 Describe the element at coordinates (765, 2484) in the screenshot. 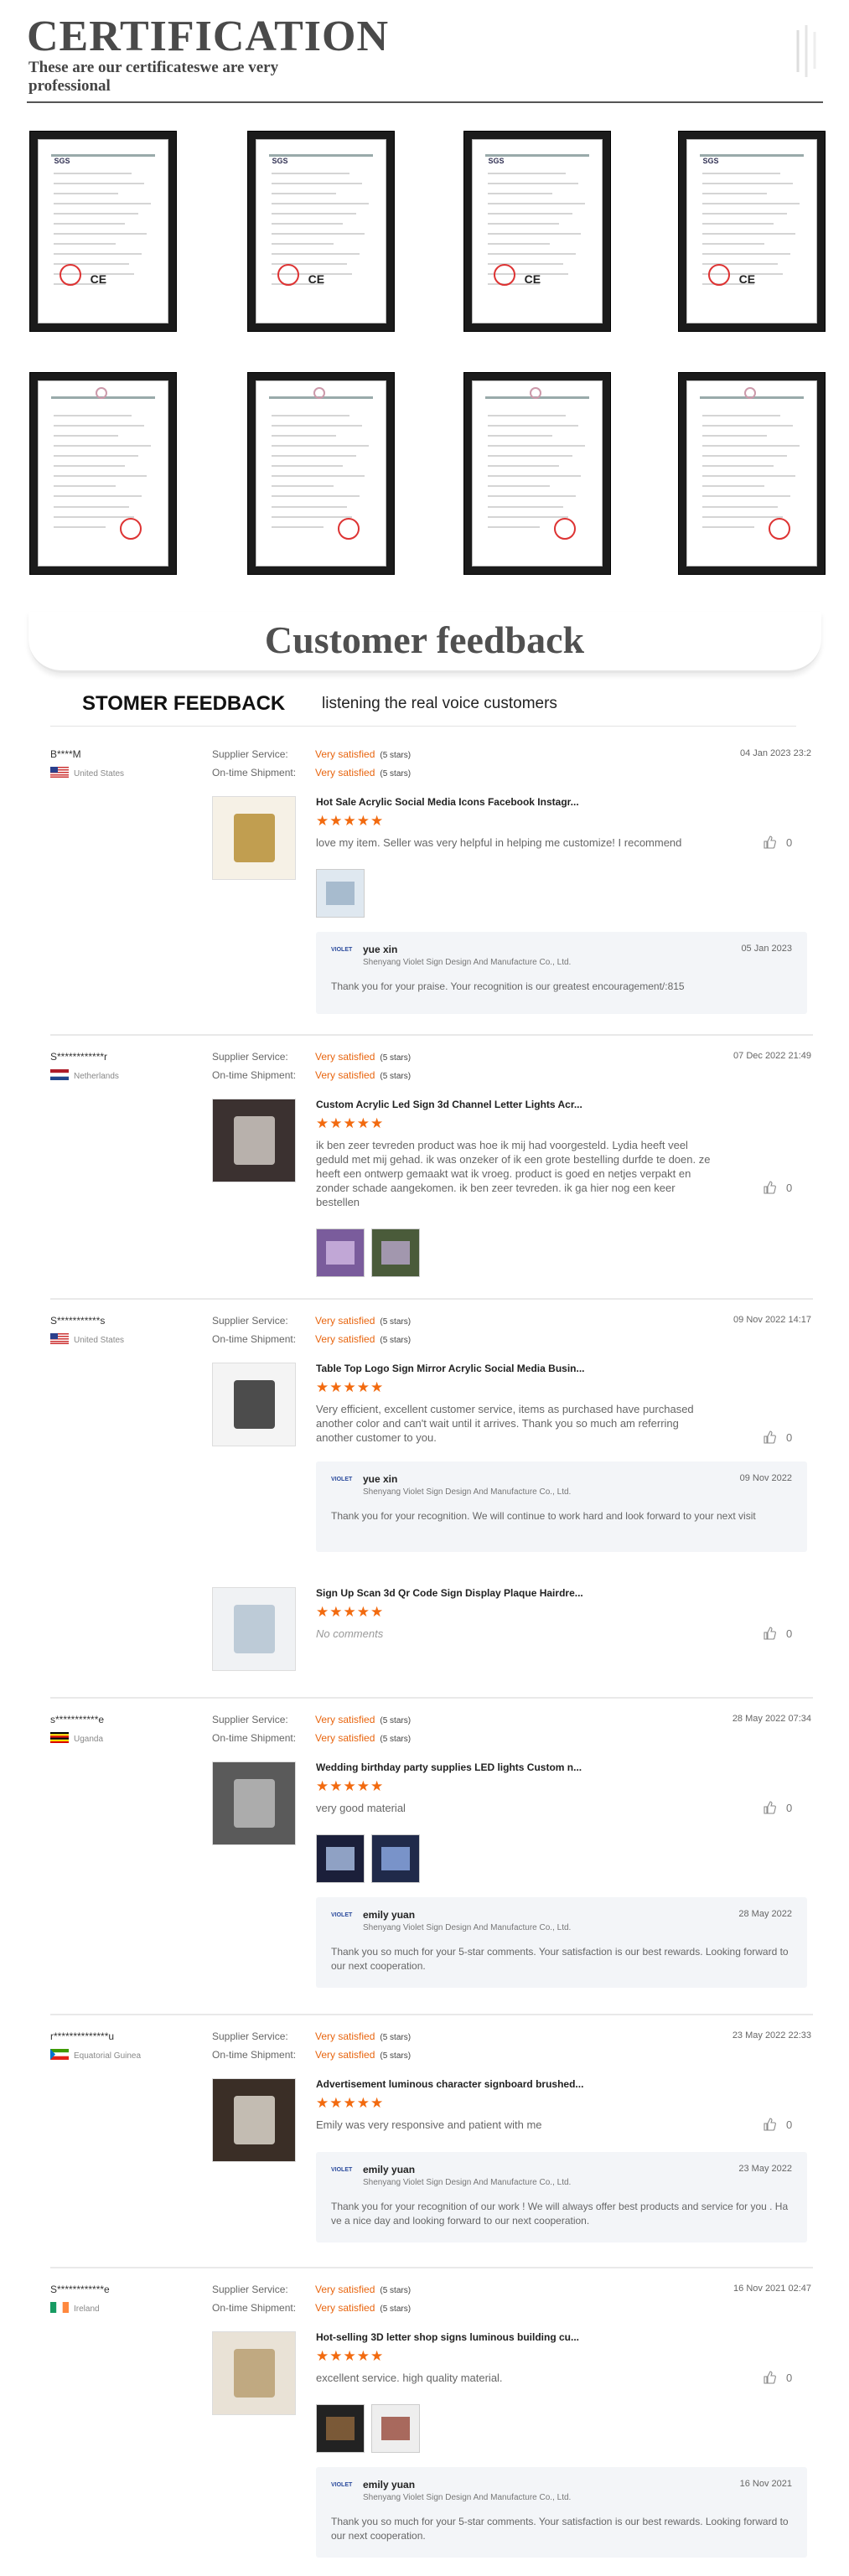

I see `seller-reply-date: 16 Nov 2021` at that location.